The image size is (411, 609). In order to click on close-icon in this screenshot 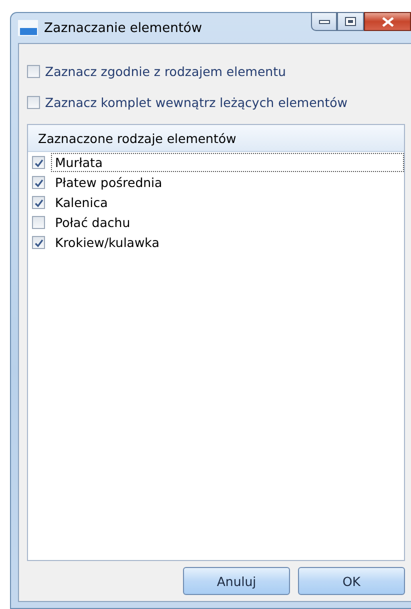, I will do `click(388, 21)`.